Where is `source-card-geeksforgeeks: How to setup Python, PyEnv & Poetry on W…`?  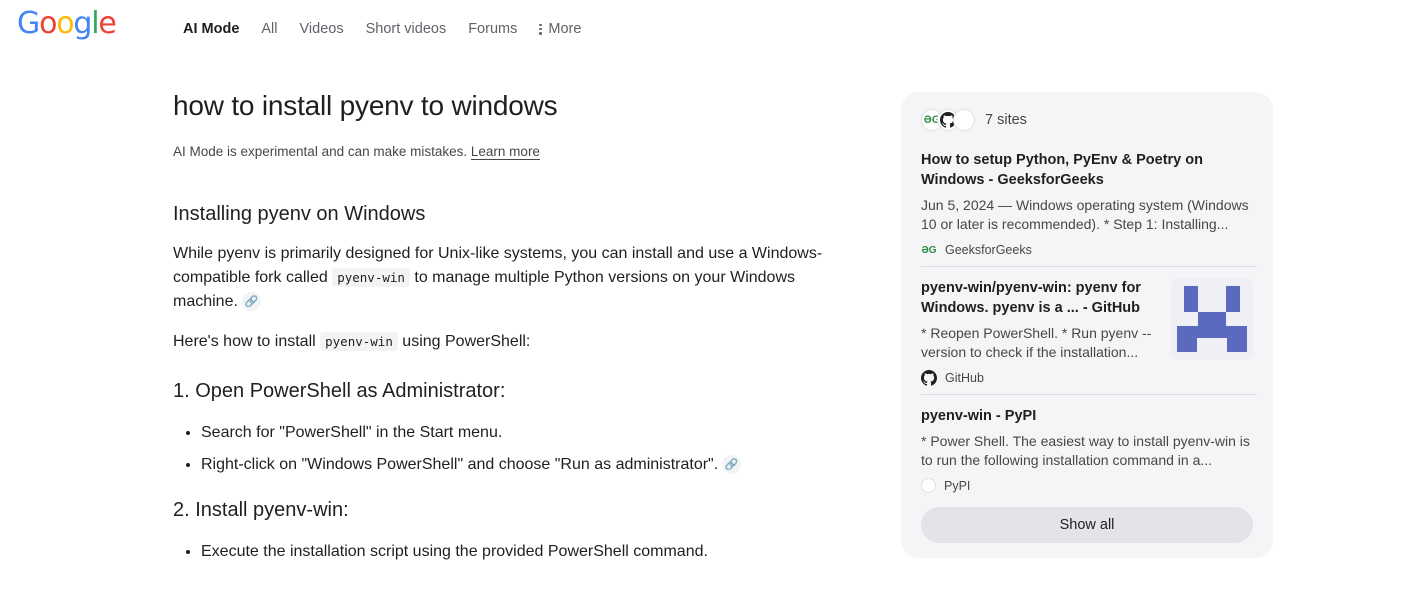
source-card-geeksforgeeks: How to setup Python, PyEnv & Poetry on W… is located at coordinates (1089, 204).